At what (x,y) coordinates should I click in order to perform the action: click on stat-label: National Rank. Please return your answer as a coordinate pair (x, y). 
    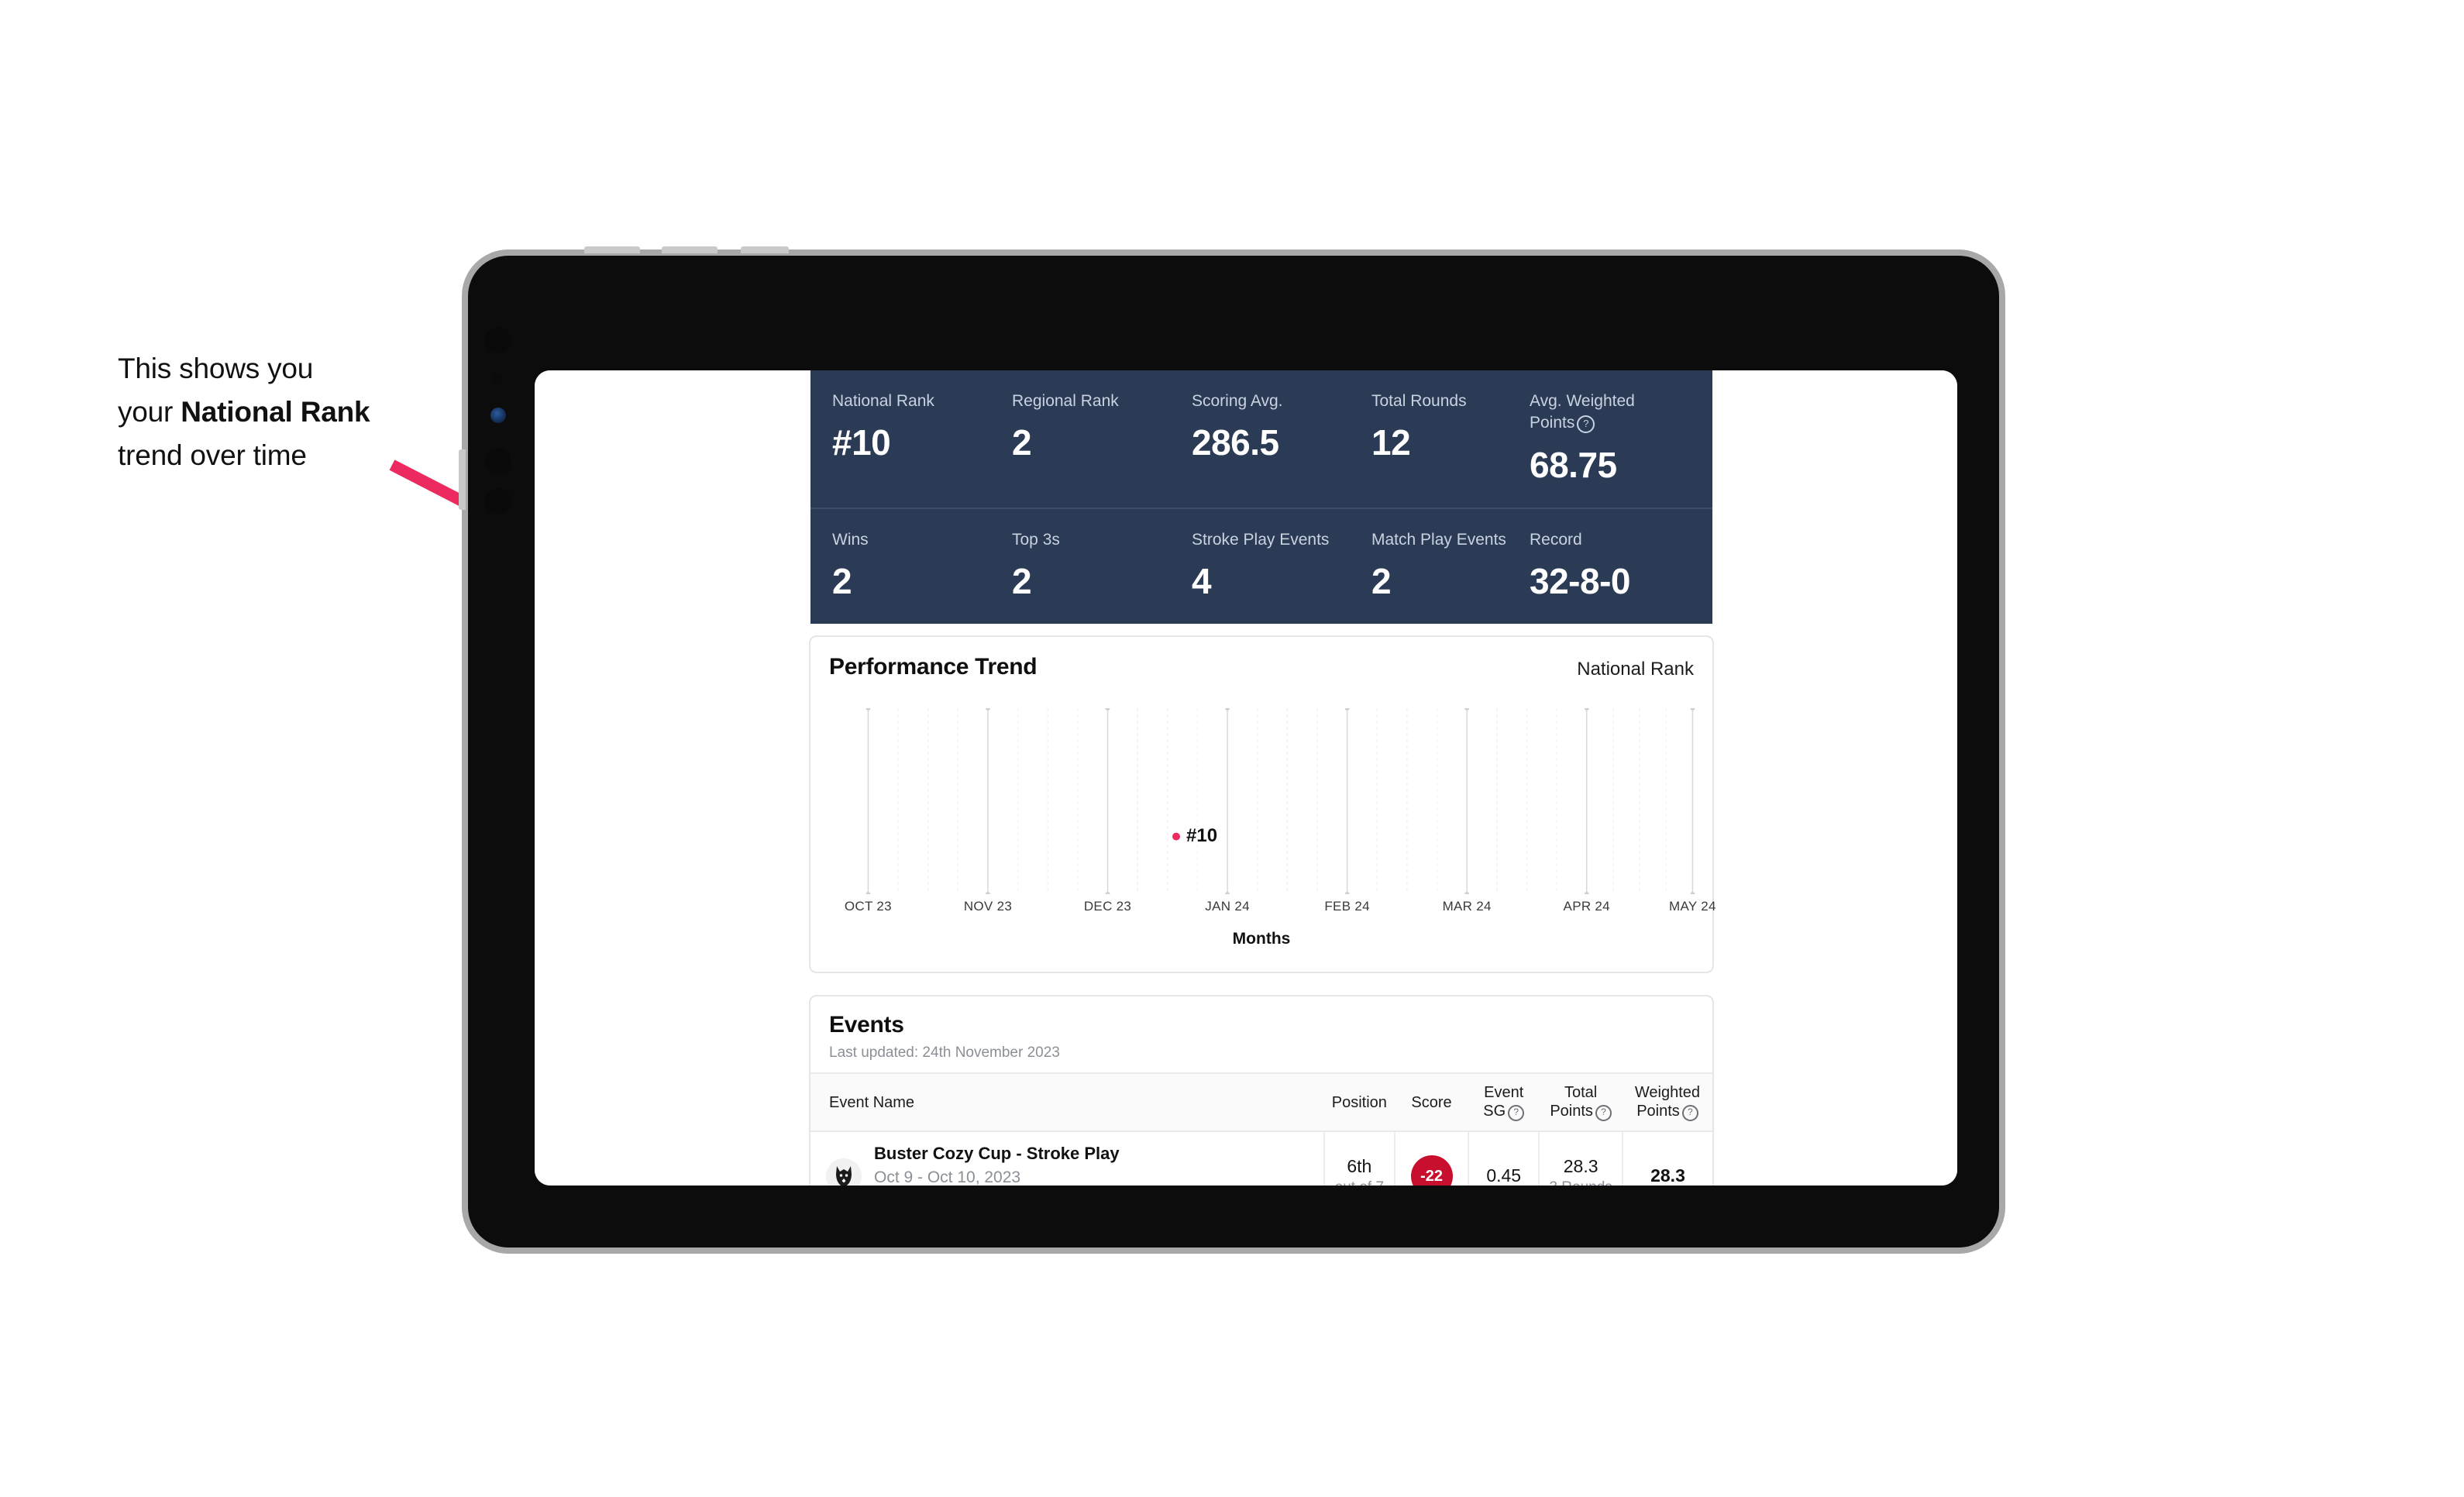
    Looking at the image, I should click on (883, 401).